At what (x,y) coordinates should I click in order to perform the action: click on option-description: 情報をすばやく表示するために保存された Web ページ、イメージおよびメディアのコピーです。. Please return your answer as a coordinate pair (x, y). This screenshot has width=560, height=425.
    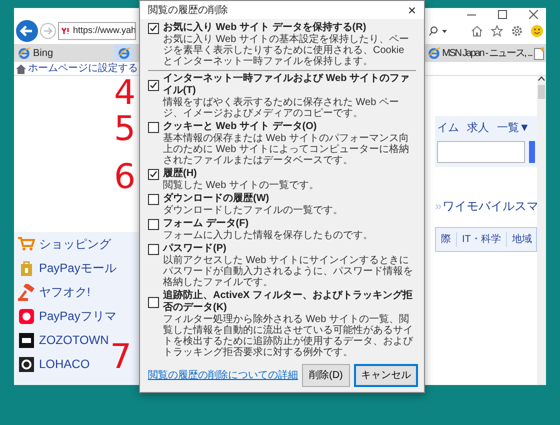
    Looking at the image, I should click on (281, 108).